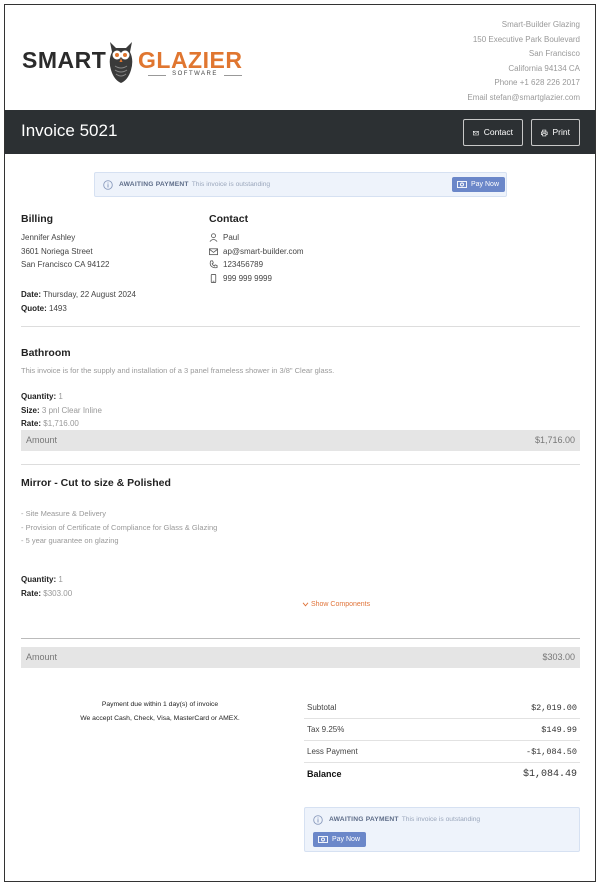 The height and width of the screenshot is (885, 600). I want to click on line-item-amount-row: Amount $303.00, so click(300, 657).